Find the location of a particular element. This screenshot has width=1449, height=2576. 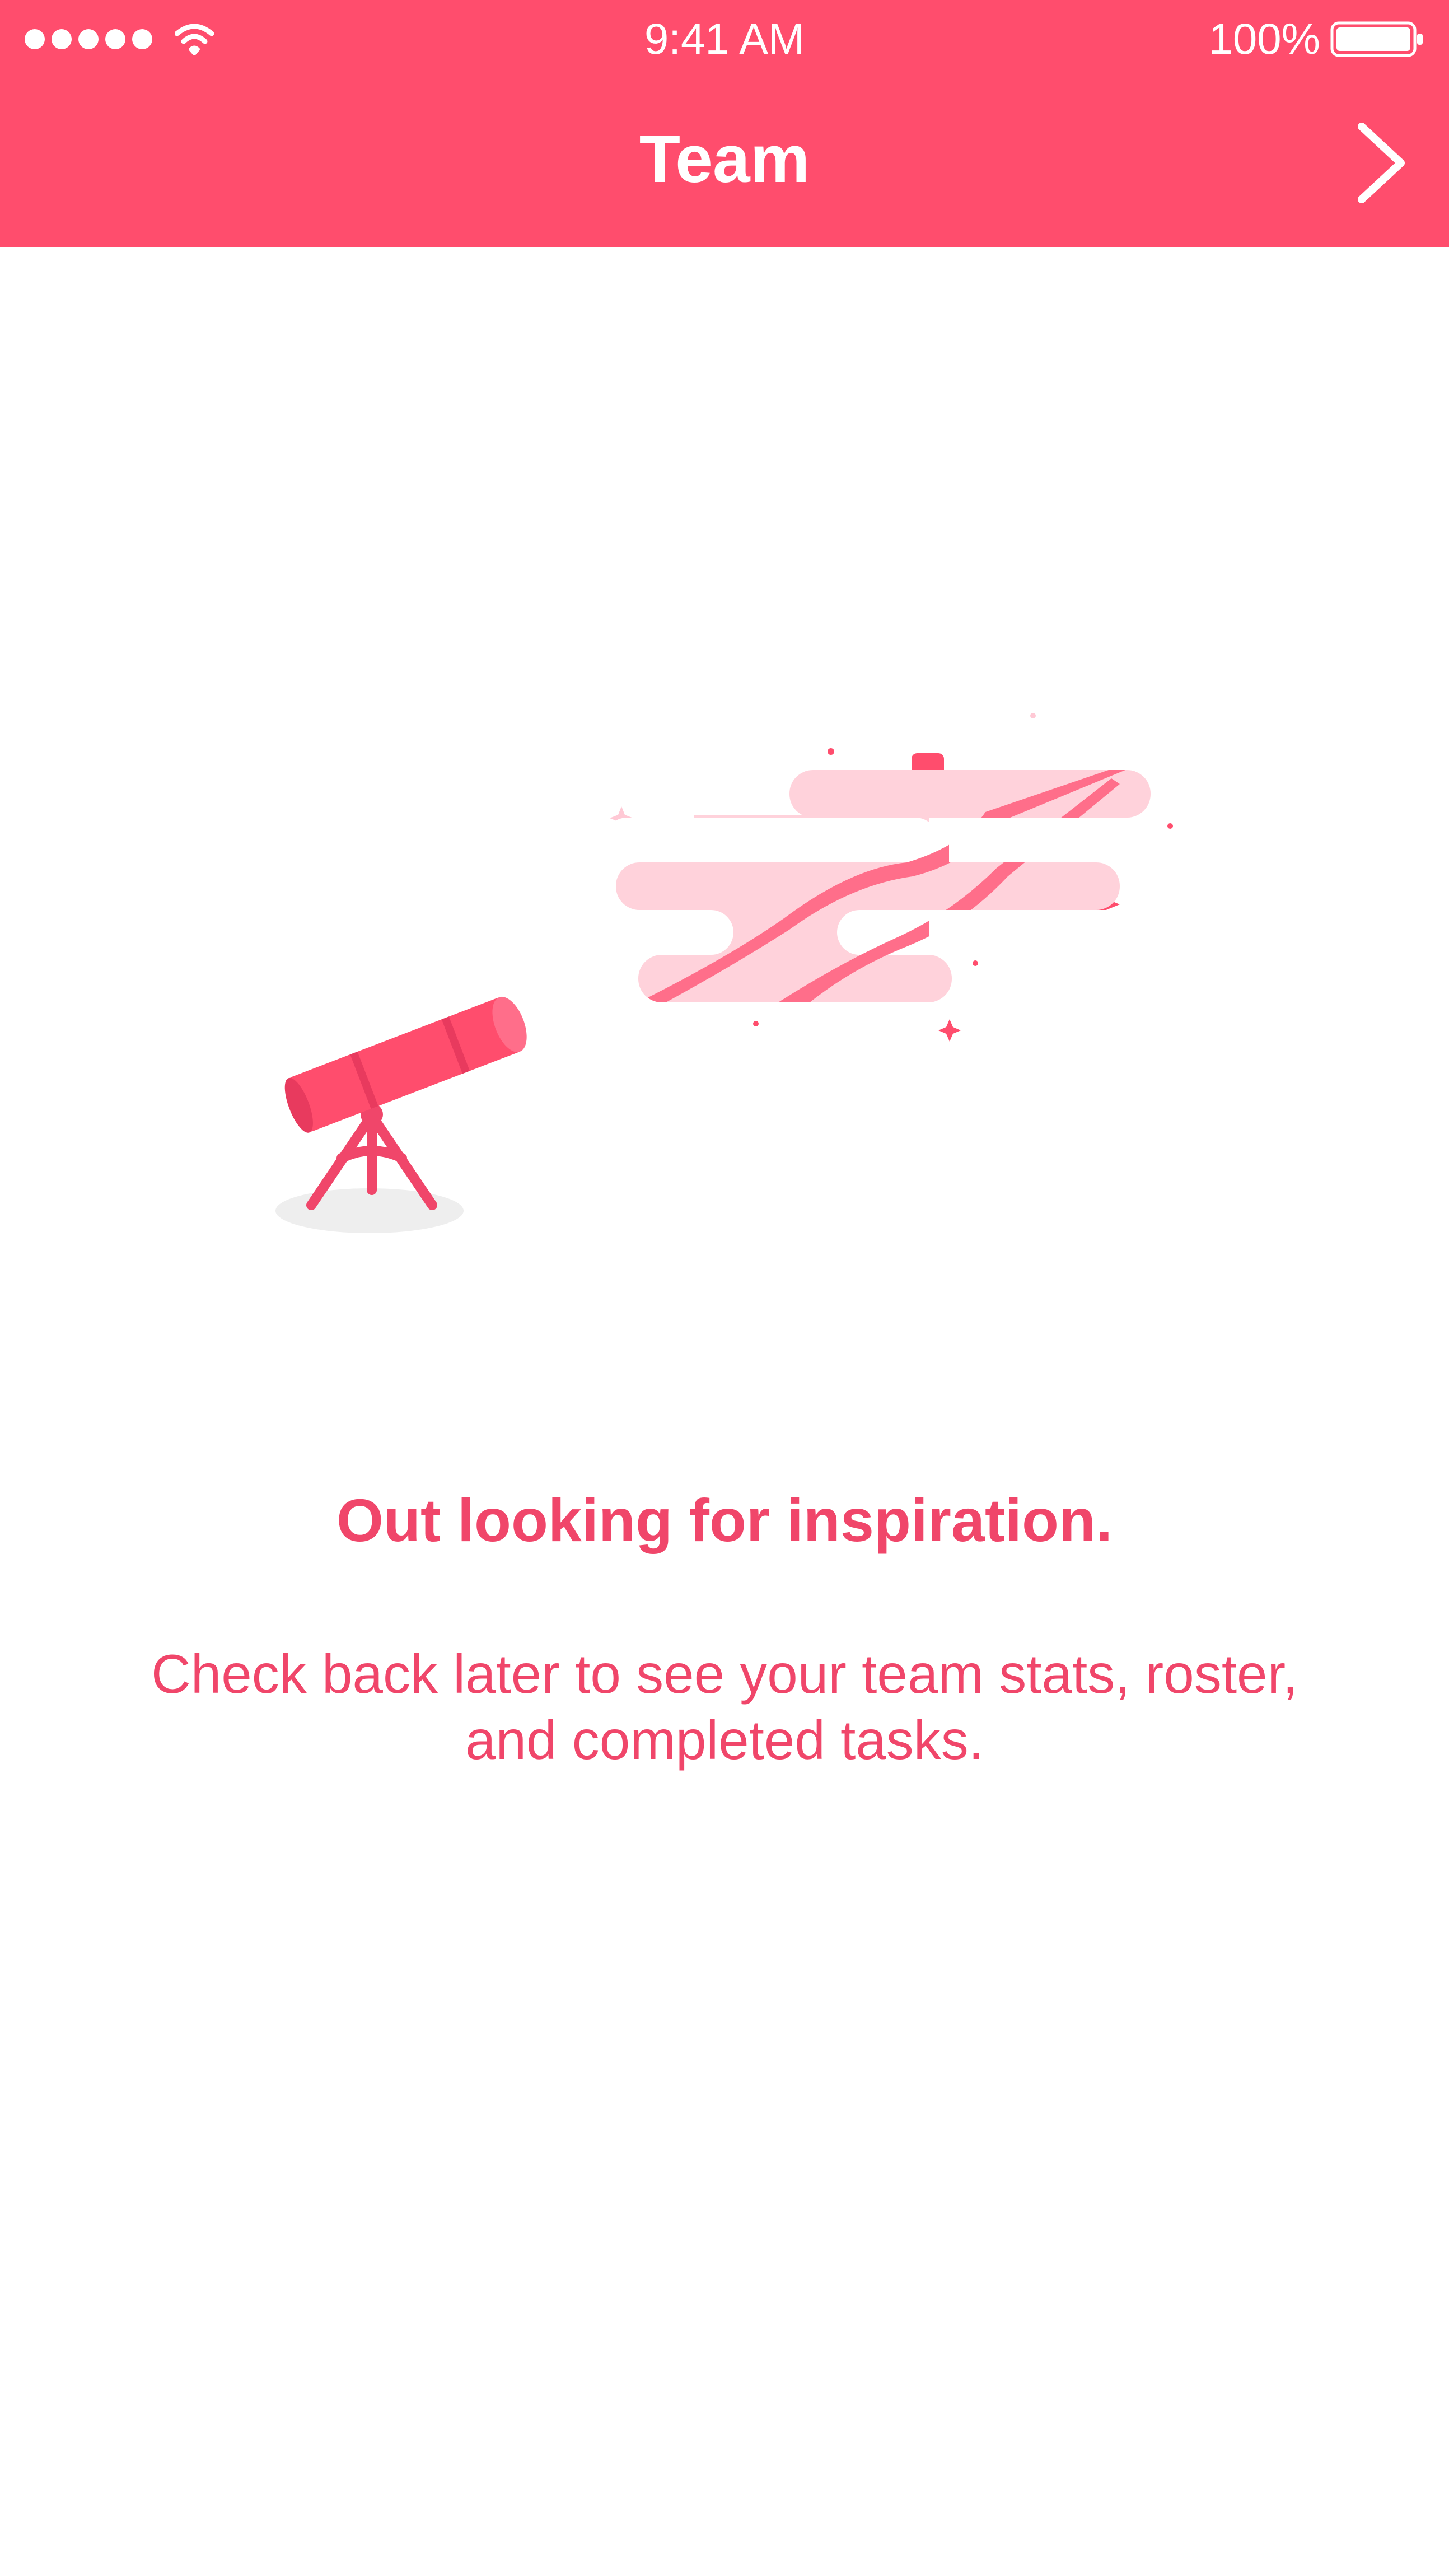

page-title: Team is located at coordinates (724, 160).